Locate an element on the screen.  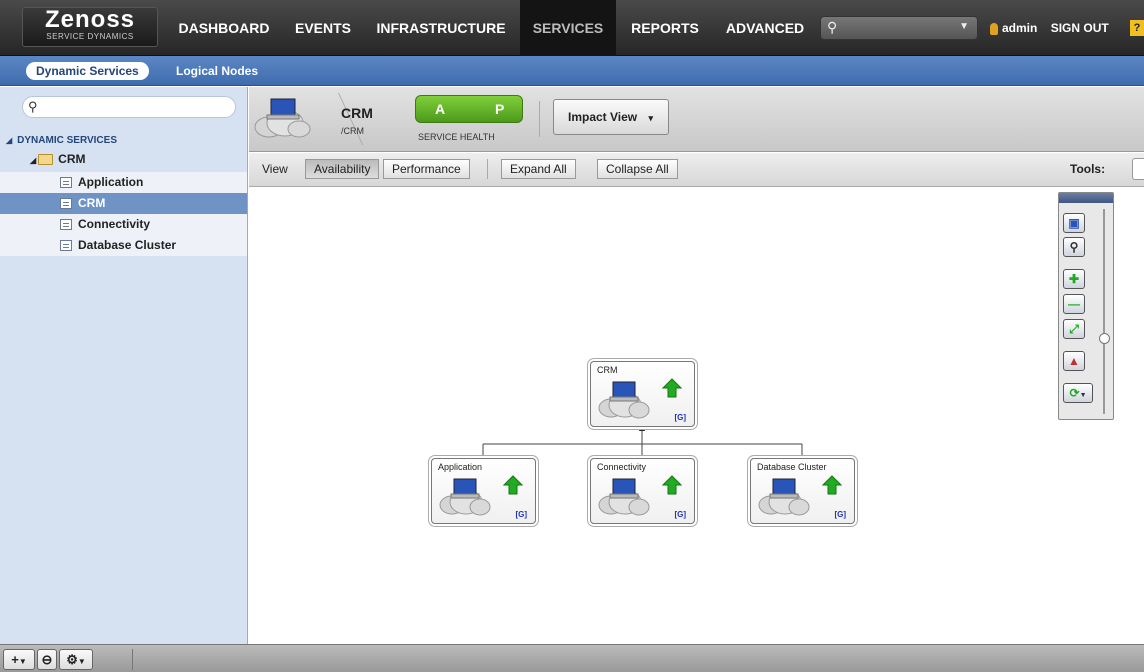
sign-out-link: SIGN OUT is located at coordinates (1080, 28).